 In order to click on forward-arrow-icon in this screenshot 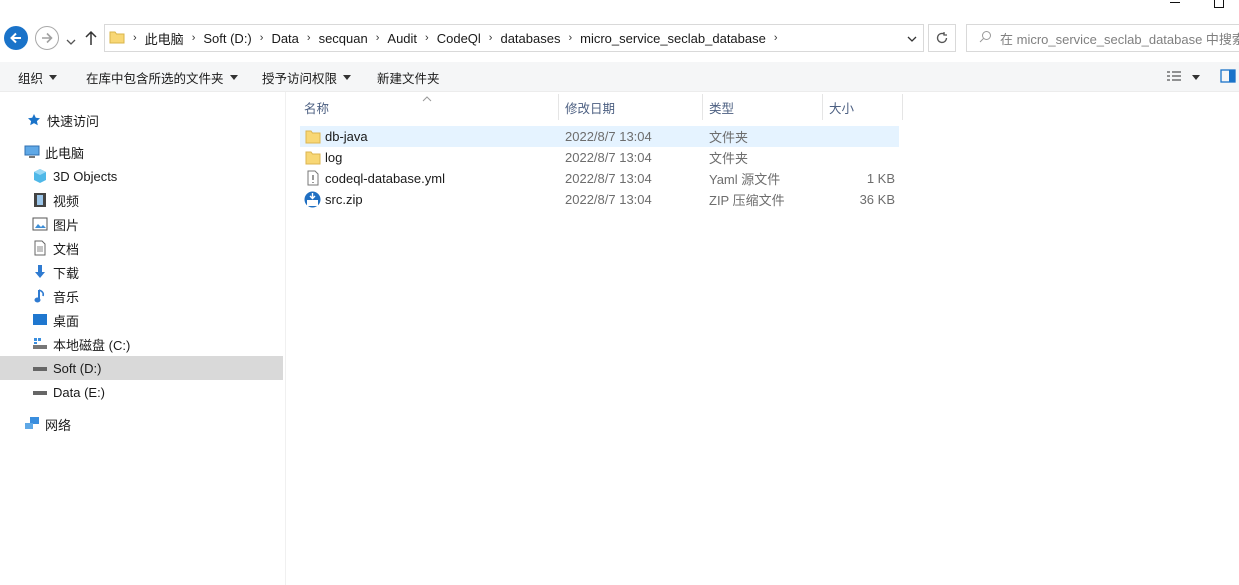, I will do `click(47, 38)`.